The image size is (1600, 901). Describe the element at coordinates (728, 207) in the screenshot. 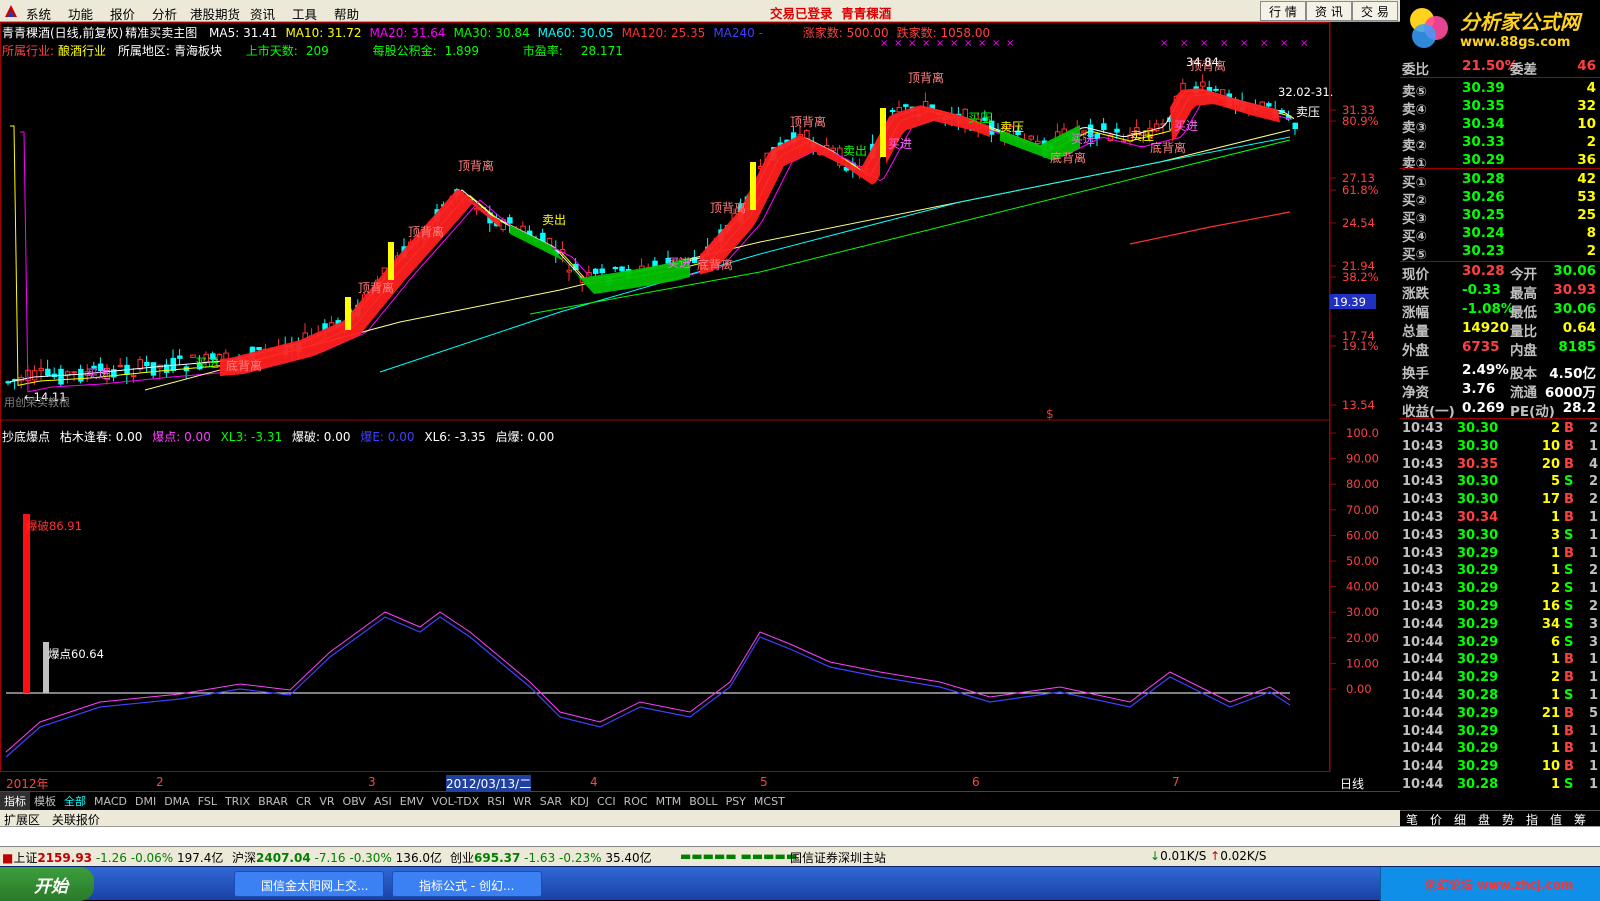

I see `chart-annotation: 顶背离` at that location.